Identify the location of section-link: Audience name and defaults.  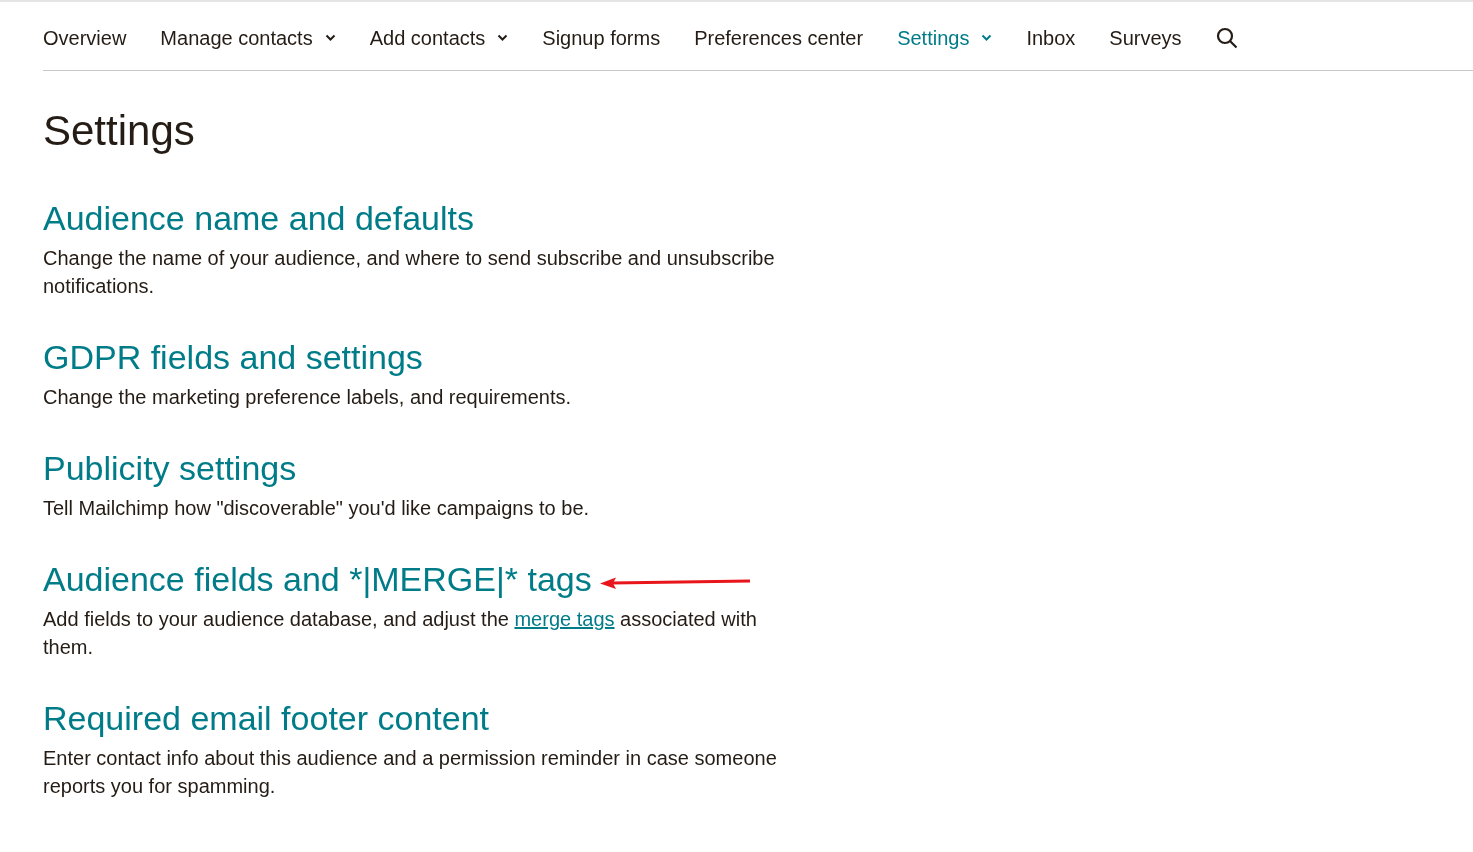
(258, 218).